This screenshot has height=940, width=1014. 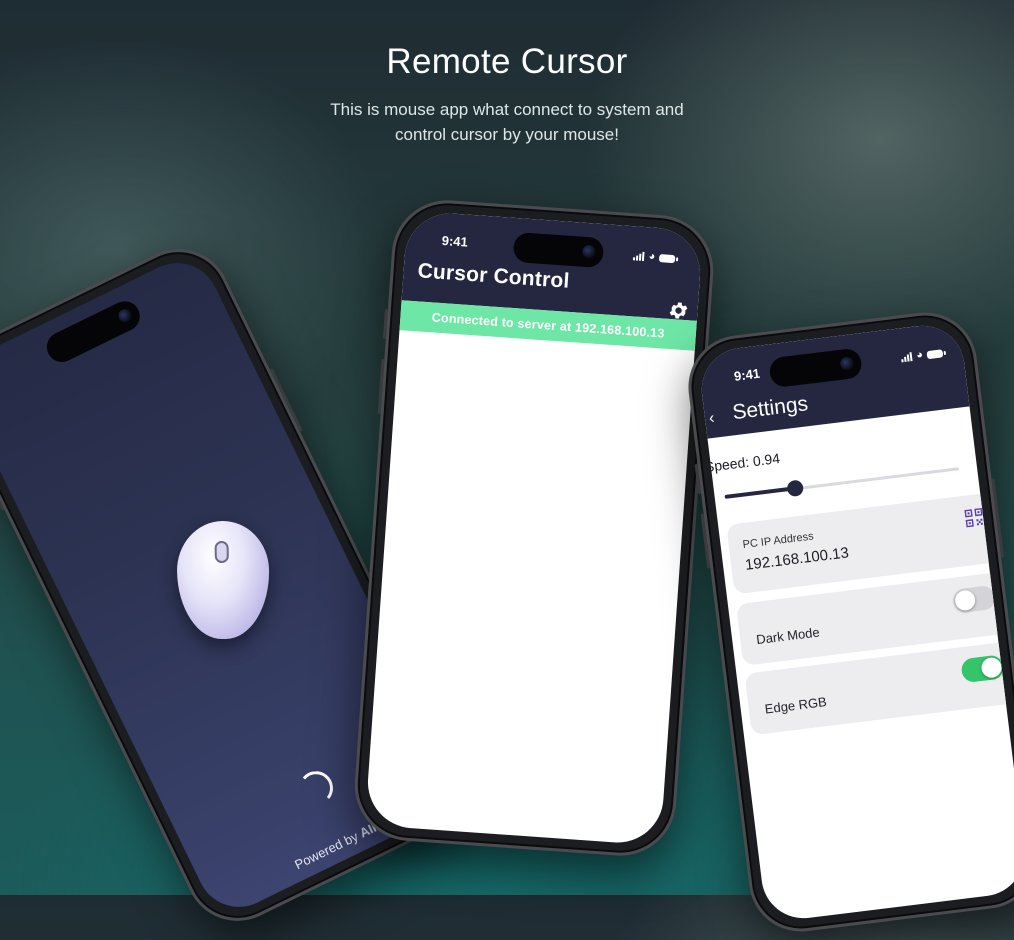 I want to click on settings-app-bar: 9:41 ◕ ‹ Settings, so click(x=833, y=380).